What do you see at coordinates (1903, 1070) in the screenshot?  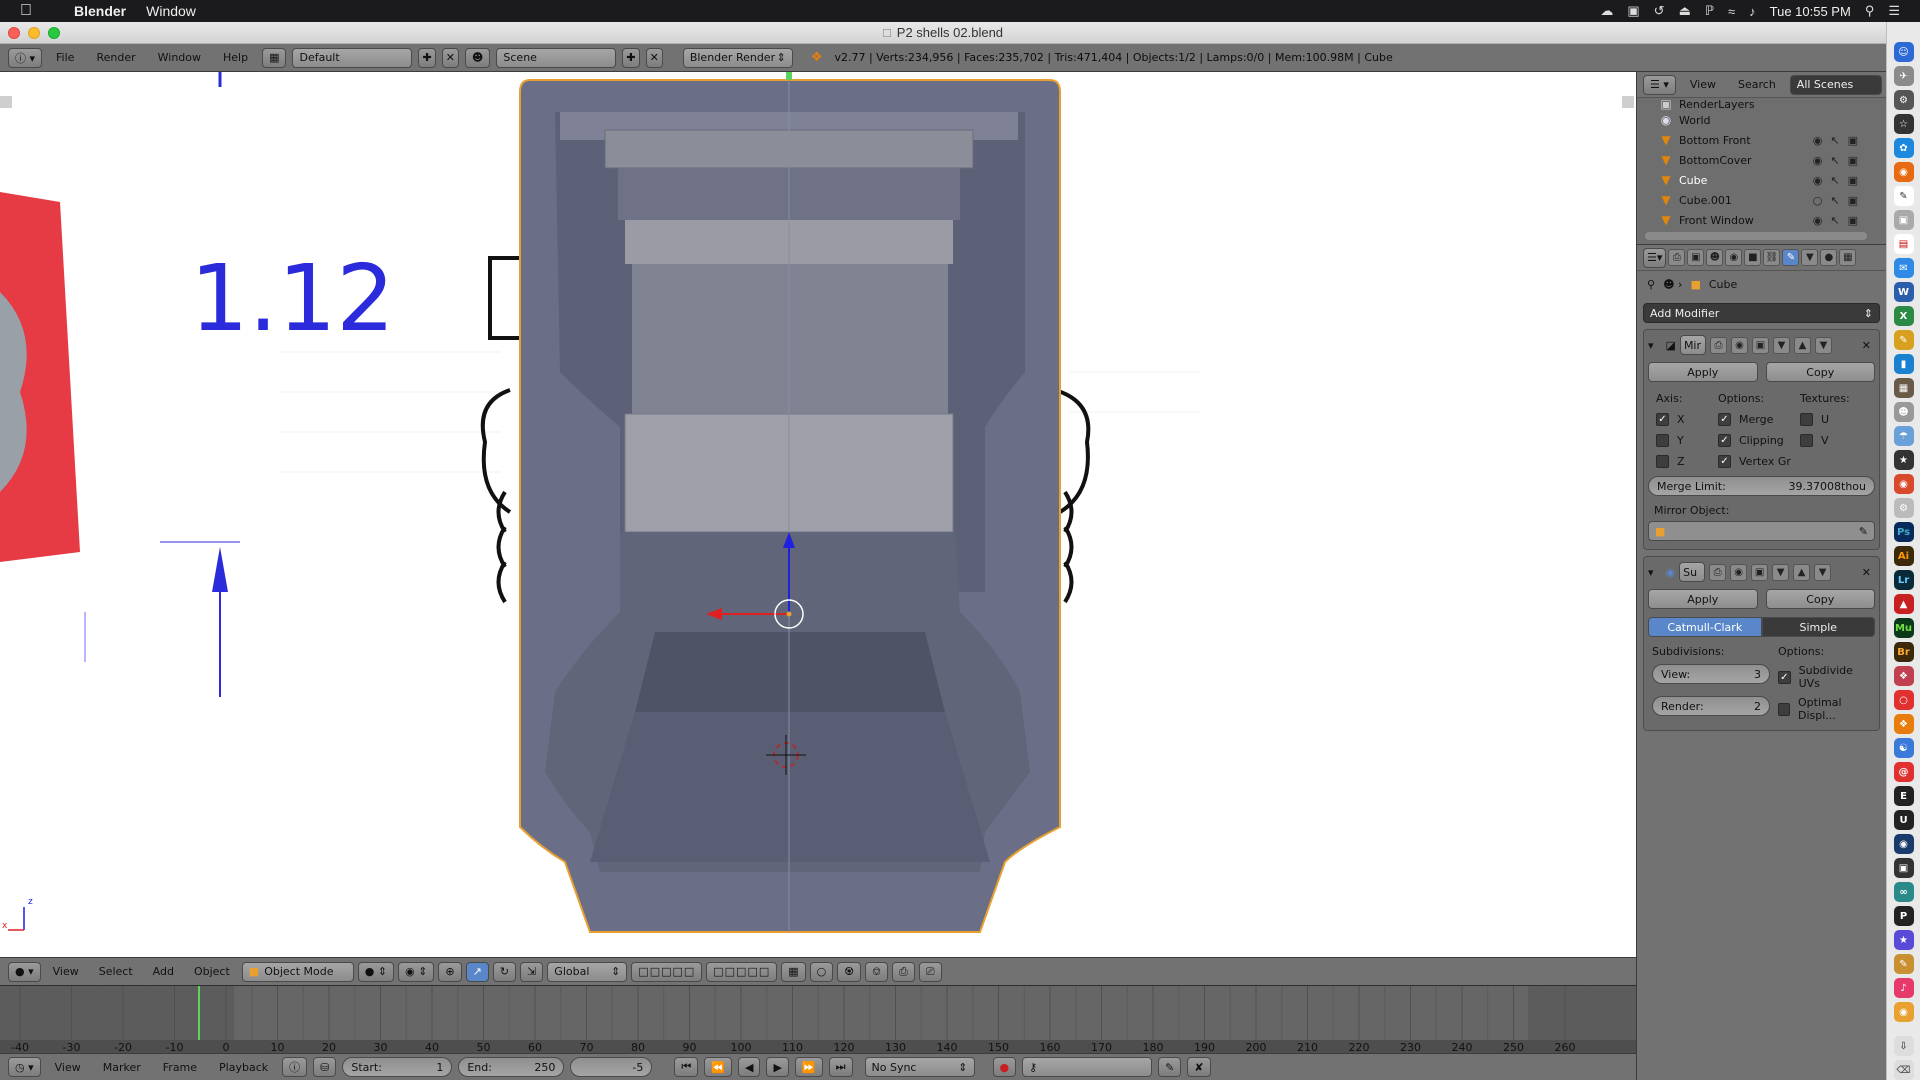 I see `trash-icon: ⌫` at bounding box center [1903, 1070].